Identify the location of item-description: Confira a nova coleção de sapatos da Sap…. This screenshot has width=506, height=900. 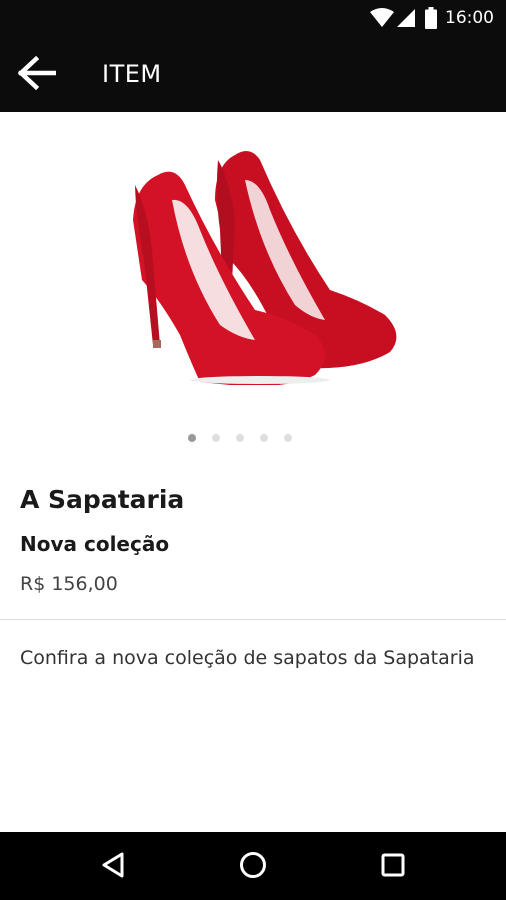
(247, 658).